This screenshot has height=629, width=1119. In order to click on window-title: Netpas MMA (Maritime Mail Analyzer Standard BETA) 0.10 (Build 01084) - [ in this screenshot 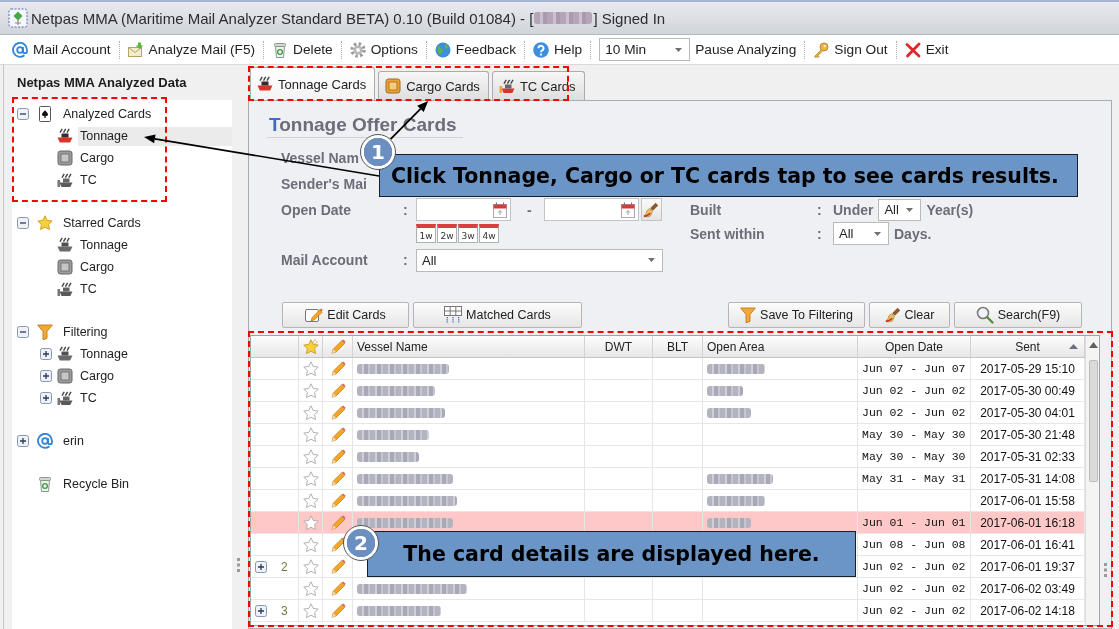, I will do `click(282, 18)`.